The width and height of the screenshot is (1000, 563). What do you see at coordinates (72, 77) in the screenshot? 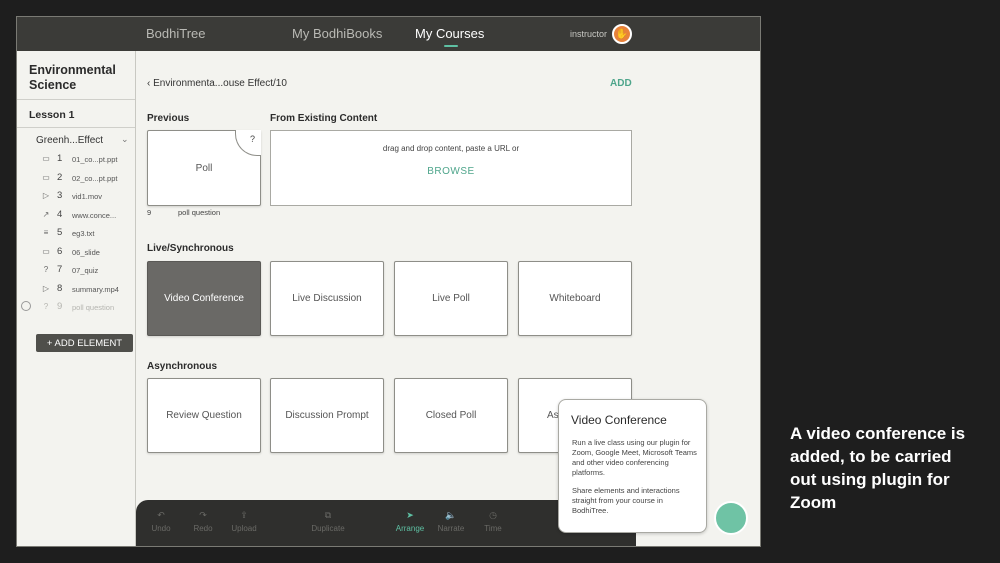
I see `course-title: Environmental Science` at bounding box center [72, 77].